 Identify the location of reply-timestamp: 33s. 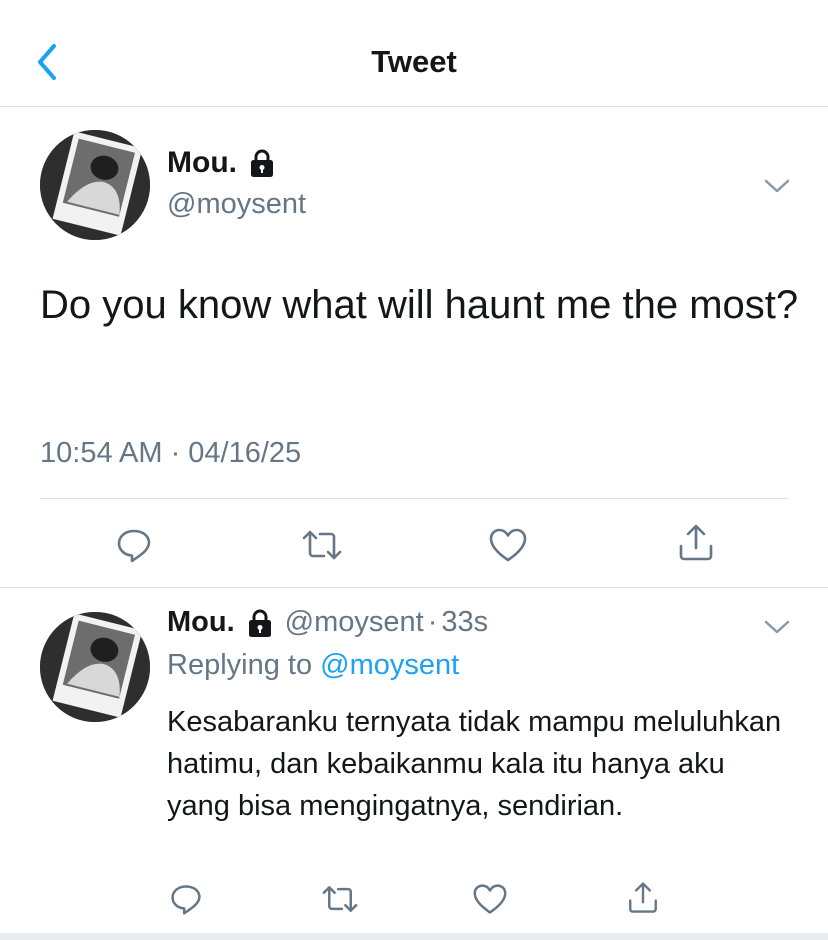
(465, 622).